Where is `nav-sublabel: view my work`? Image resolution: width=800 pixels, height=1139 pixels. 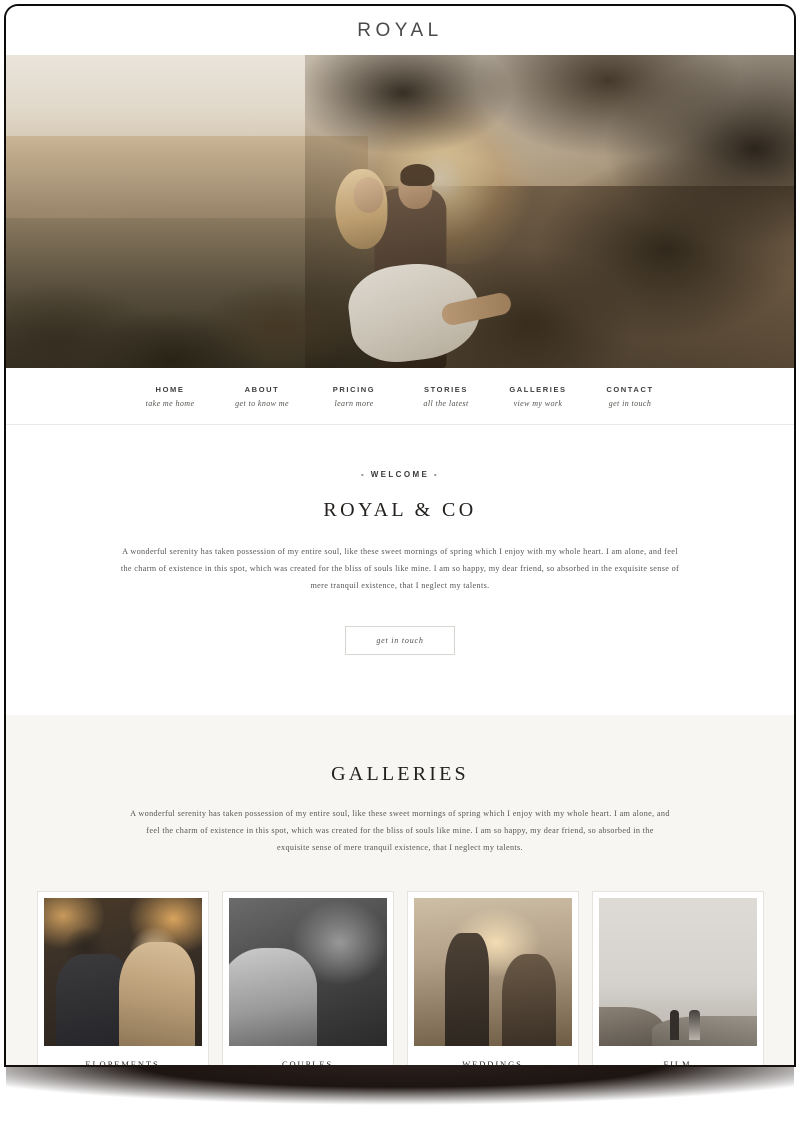
nav-sublabel: view my work is located at coordinates (538, 403).